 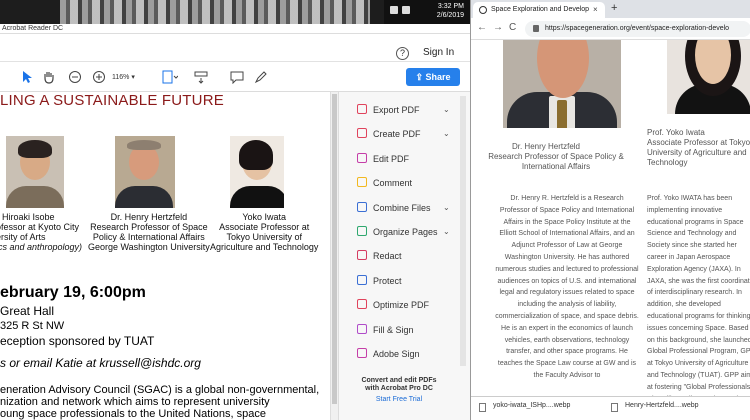 What do you see at coordinates (450, 6) in the screenshot?
I see `clock-time: 3:32 PM` at bounding box center [450, 6].